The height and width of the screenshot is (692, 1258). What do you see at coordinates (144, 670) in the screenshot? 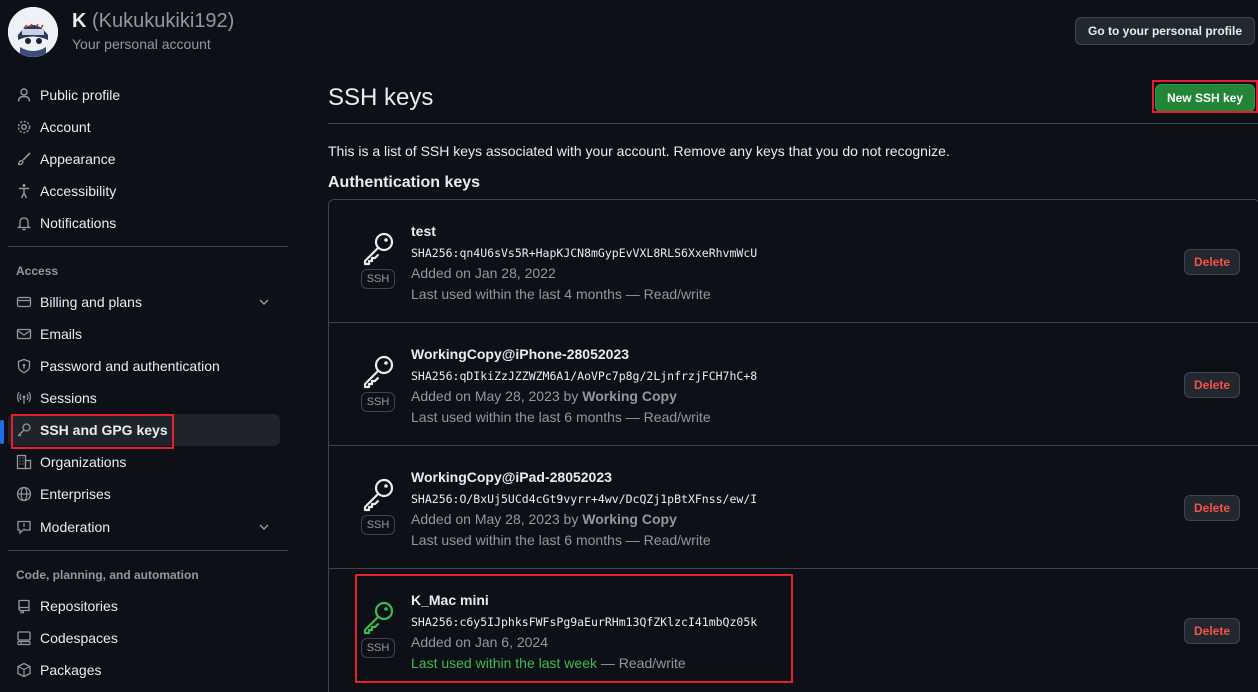
I see `sidebar-item-packages: Packages` at bounding box center [144, 670].